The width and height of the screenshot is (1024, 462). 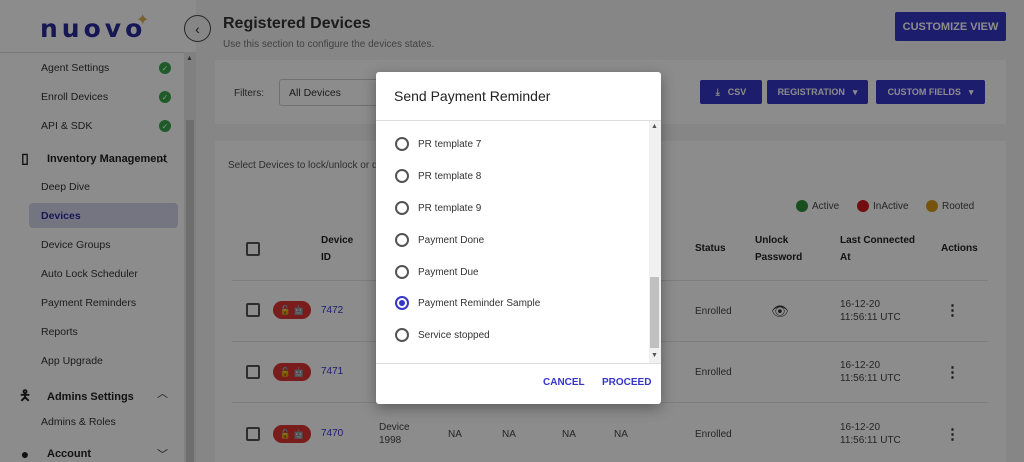 I want to click on scroll-up-arrow-icon: ▲, so click(x=654, y=126).